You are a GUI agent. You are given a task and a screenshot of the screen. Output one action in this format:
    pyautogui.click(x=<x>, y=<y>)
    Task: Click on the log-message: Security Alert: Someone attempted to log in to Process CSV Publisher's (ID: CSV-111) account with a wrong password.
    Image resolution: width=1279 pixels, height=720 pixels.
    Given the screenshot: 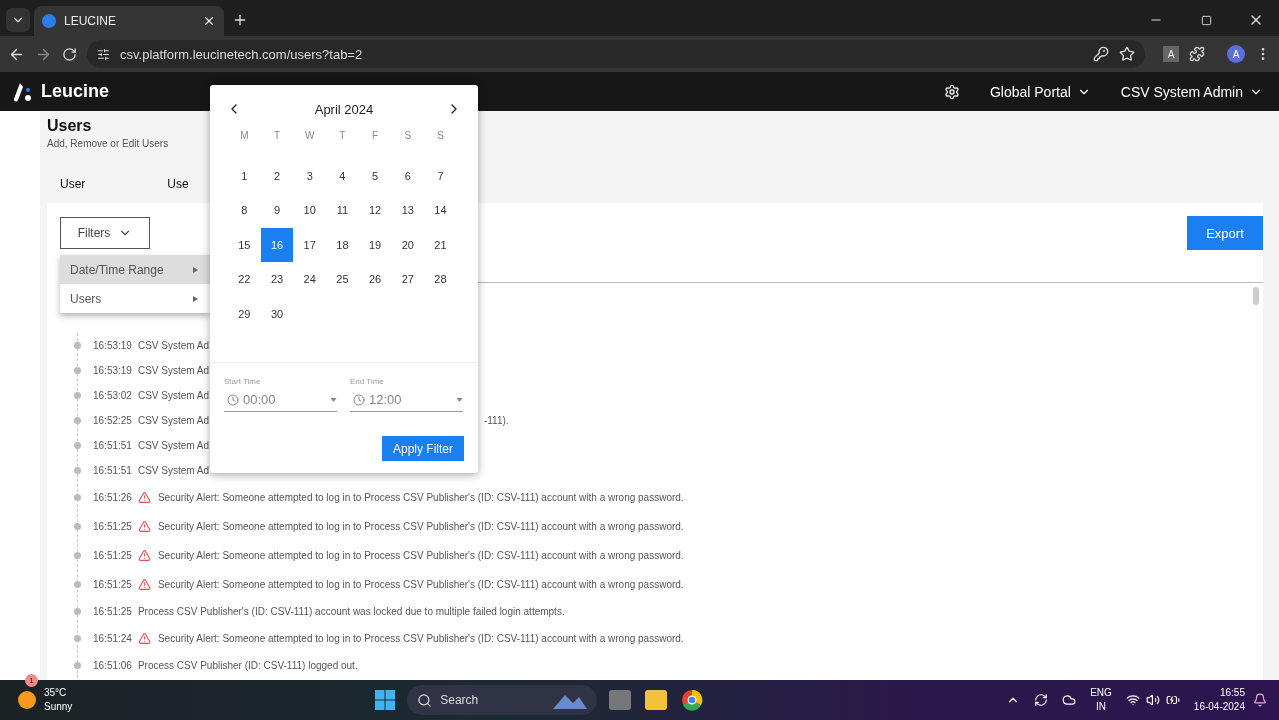 What is the action you would take?
    pyautogui.click(x=420, y=584)
    